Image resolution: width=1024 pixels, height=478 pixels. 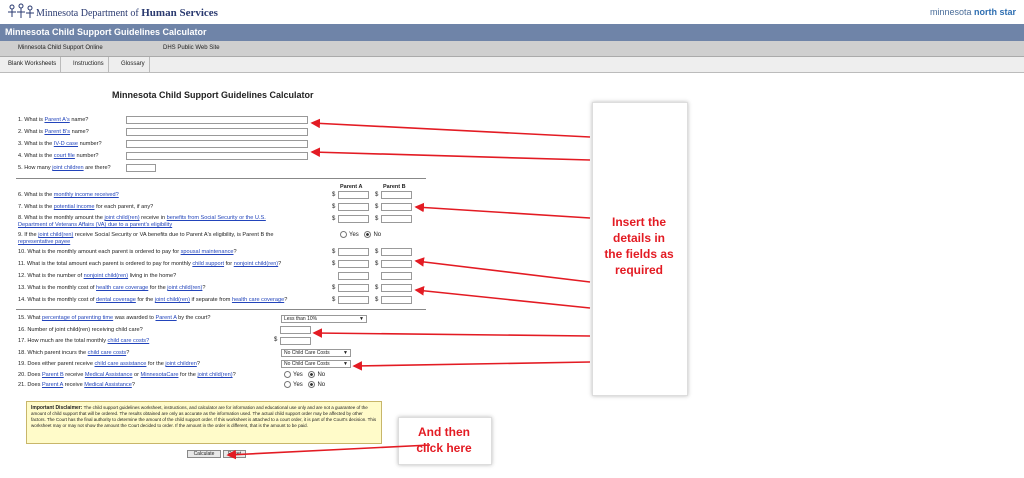 I want to click on arrow-to-court-file, so click(x=450, y=154).